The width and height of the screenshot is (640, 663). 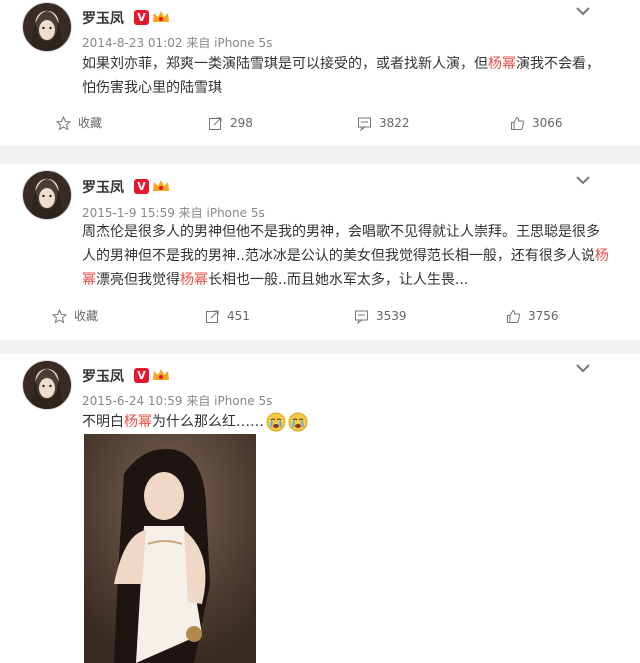 I want to click on post-meta: 2015-6-24 10:59 来自 iPhone 5s, so click(x=177, y=401).